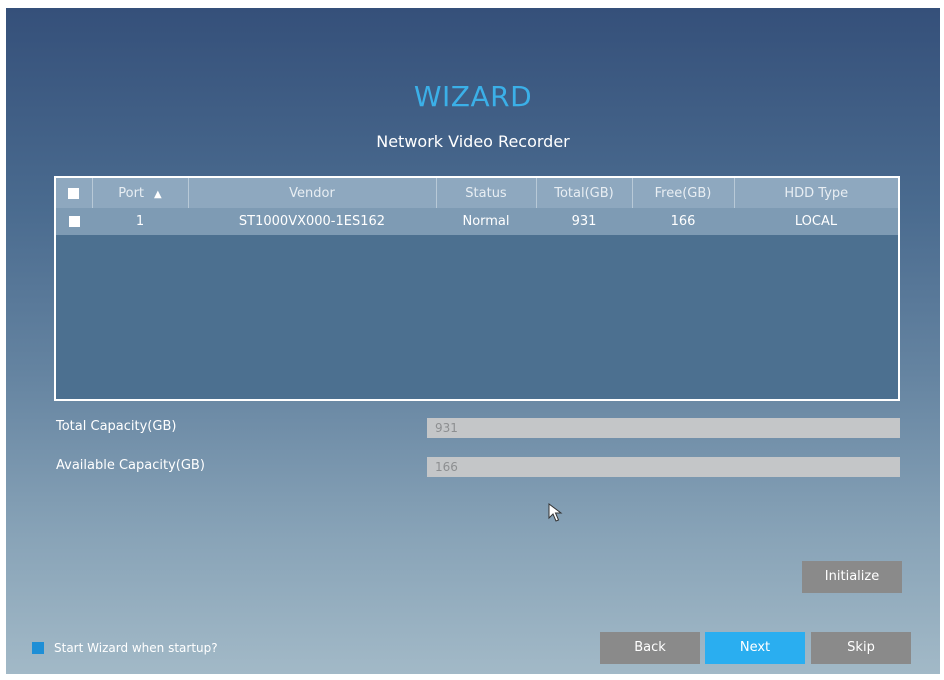 The image size is (944, 680). I want to click on column-header-free: Free(GB), so click(683, 193).